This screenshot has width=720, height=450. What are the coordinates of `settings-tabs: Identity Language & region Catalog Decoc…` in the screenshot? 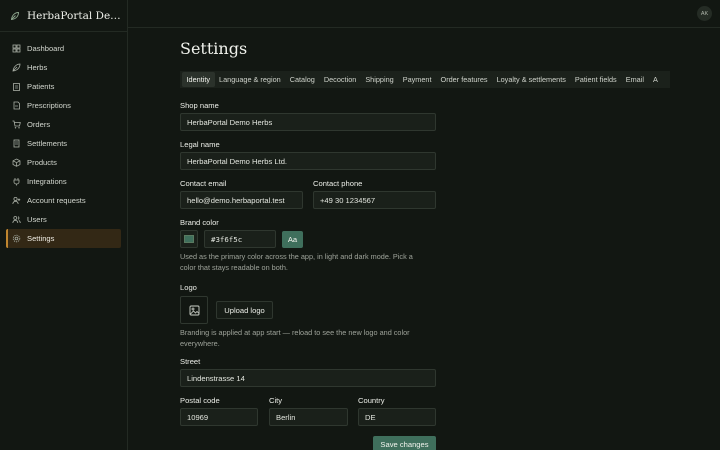 It's located at (425, 79).